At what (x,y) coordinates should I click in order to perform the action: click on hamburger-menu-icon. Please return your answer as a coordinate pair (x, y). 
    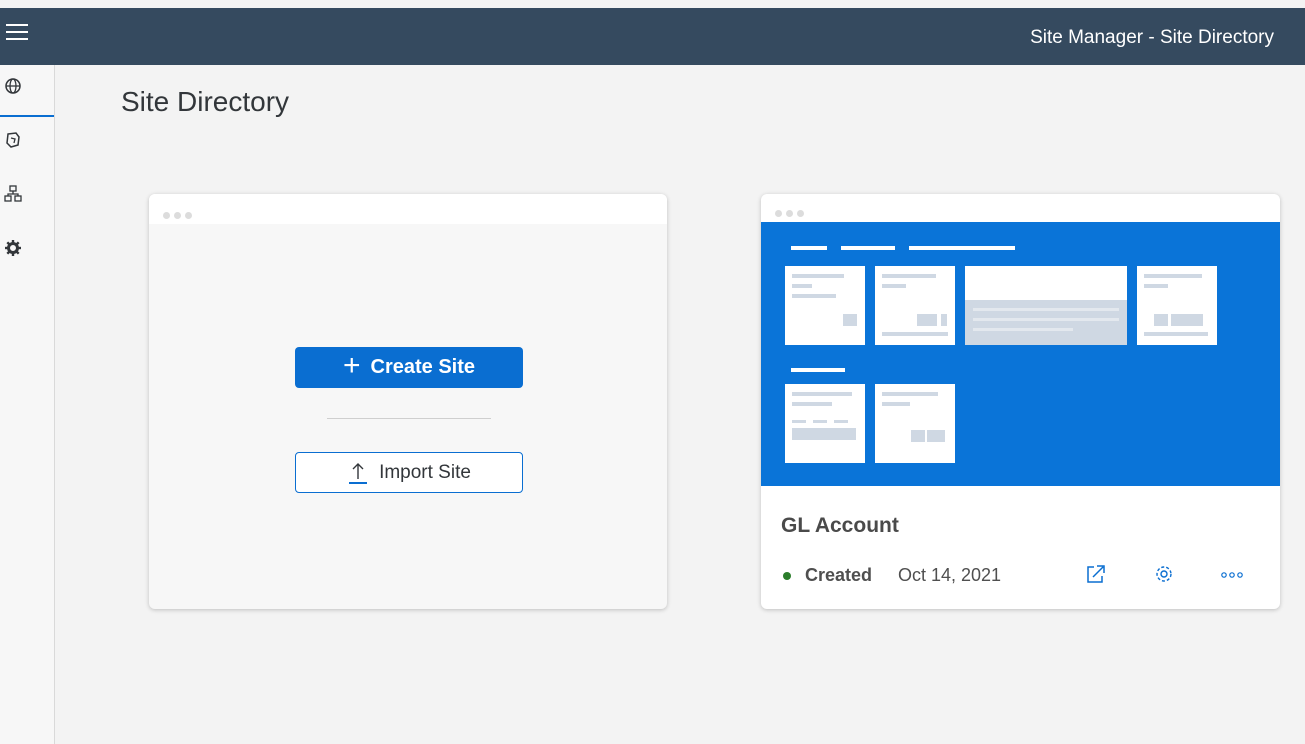
    Looking at the image, I should click on (17, 34).